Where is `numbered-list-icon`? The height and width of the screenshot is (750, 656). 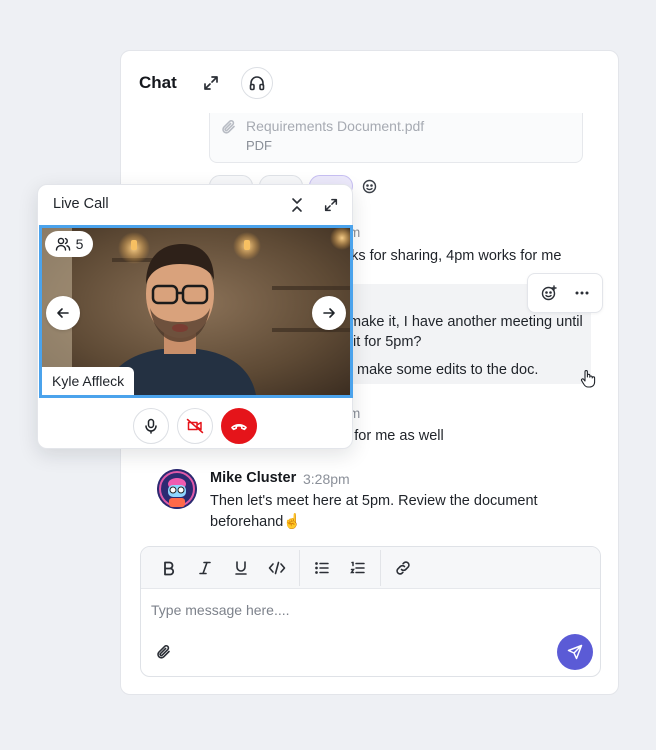 numbered-list-icon is located at coordinates (358, 568).